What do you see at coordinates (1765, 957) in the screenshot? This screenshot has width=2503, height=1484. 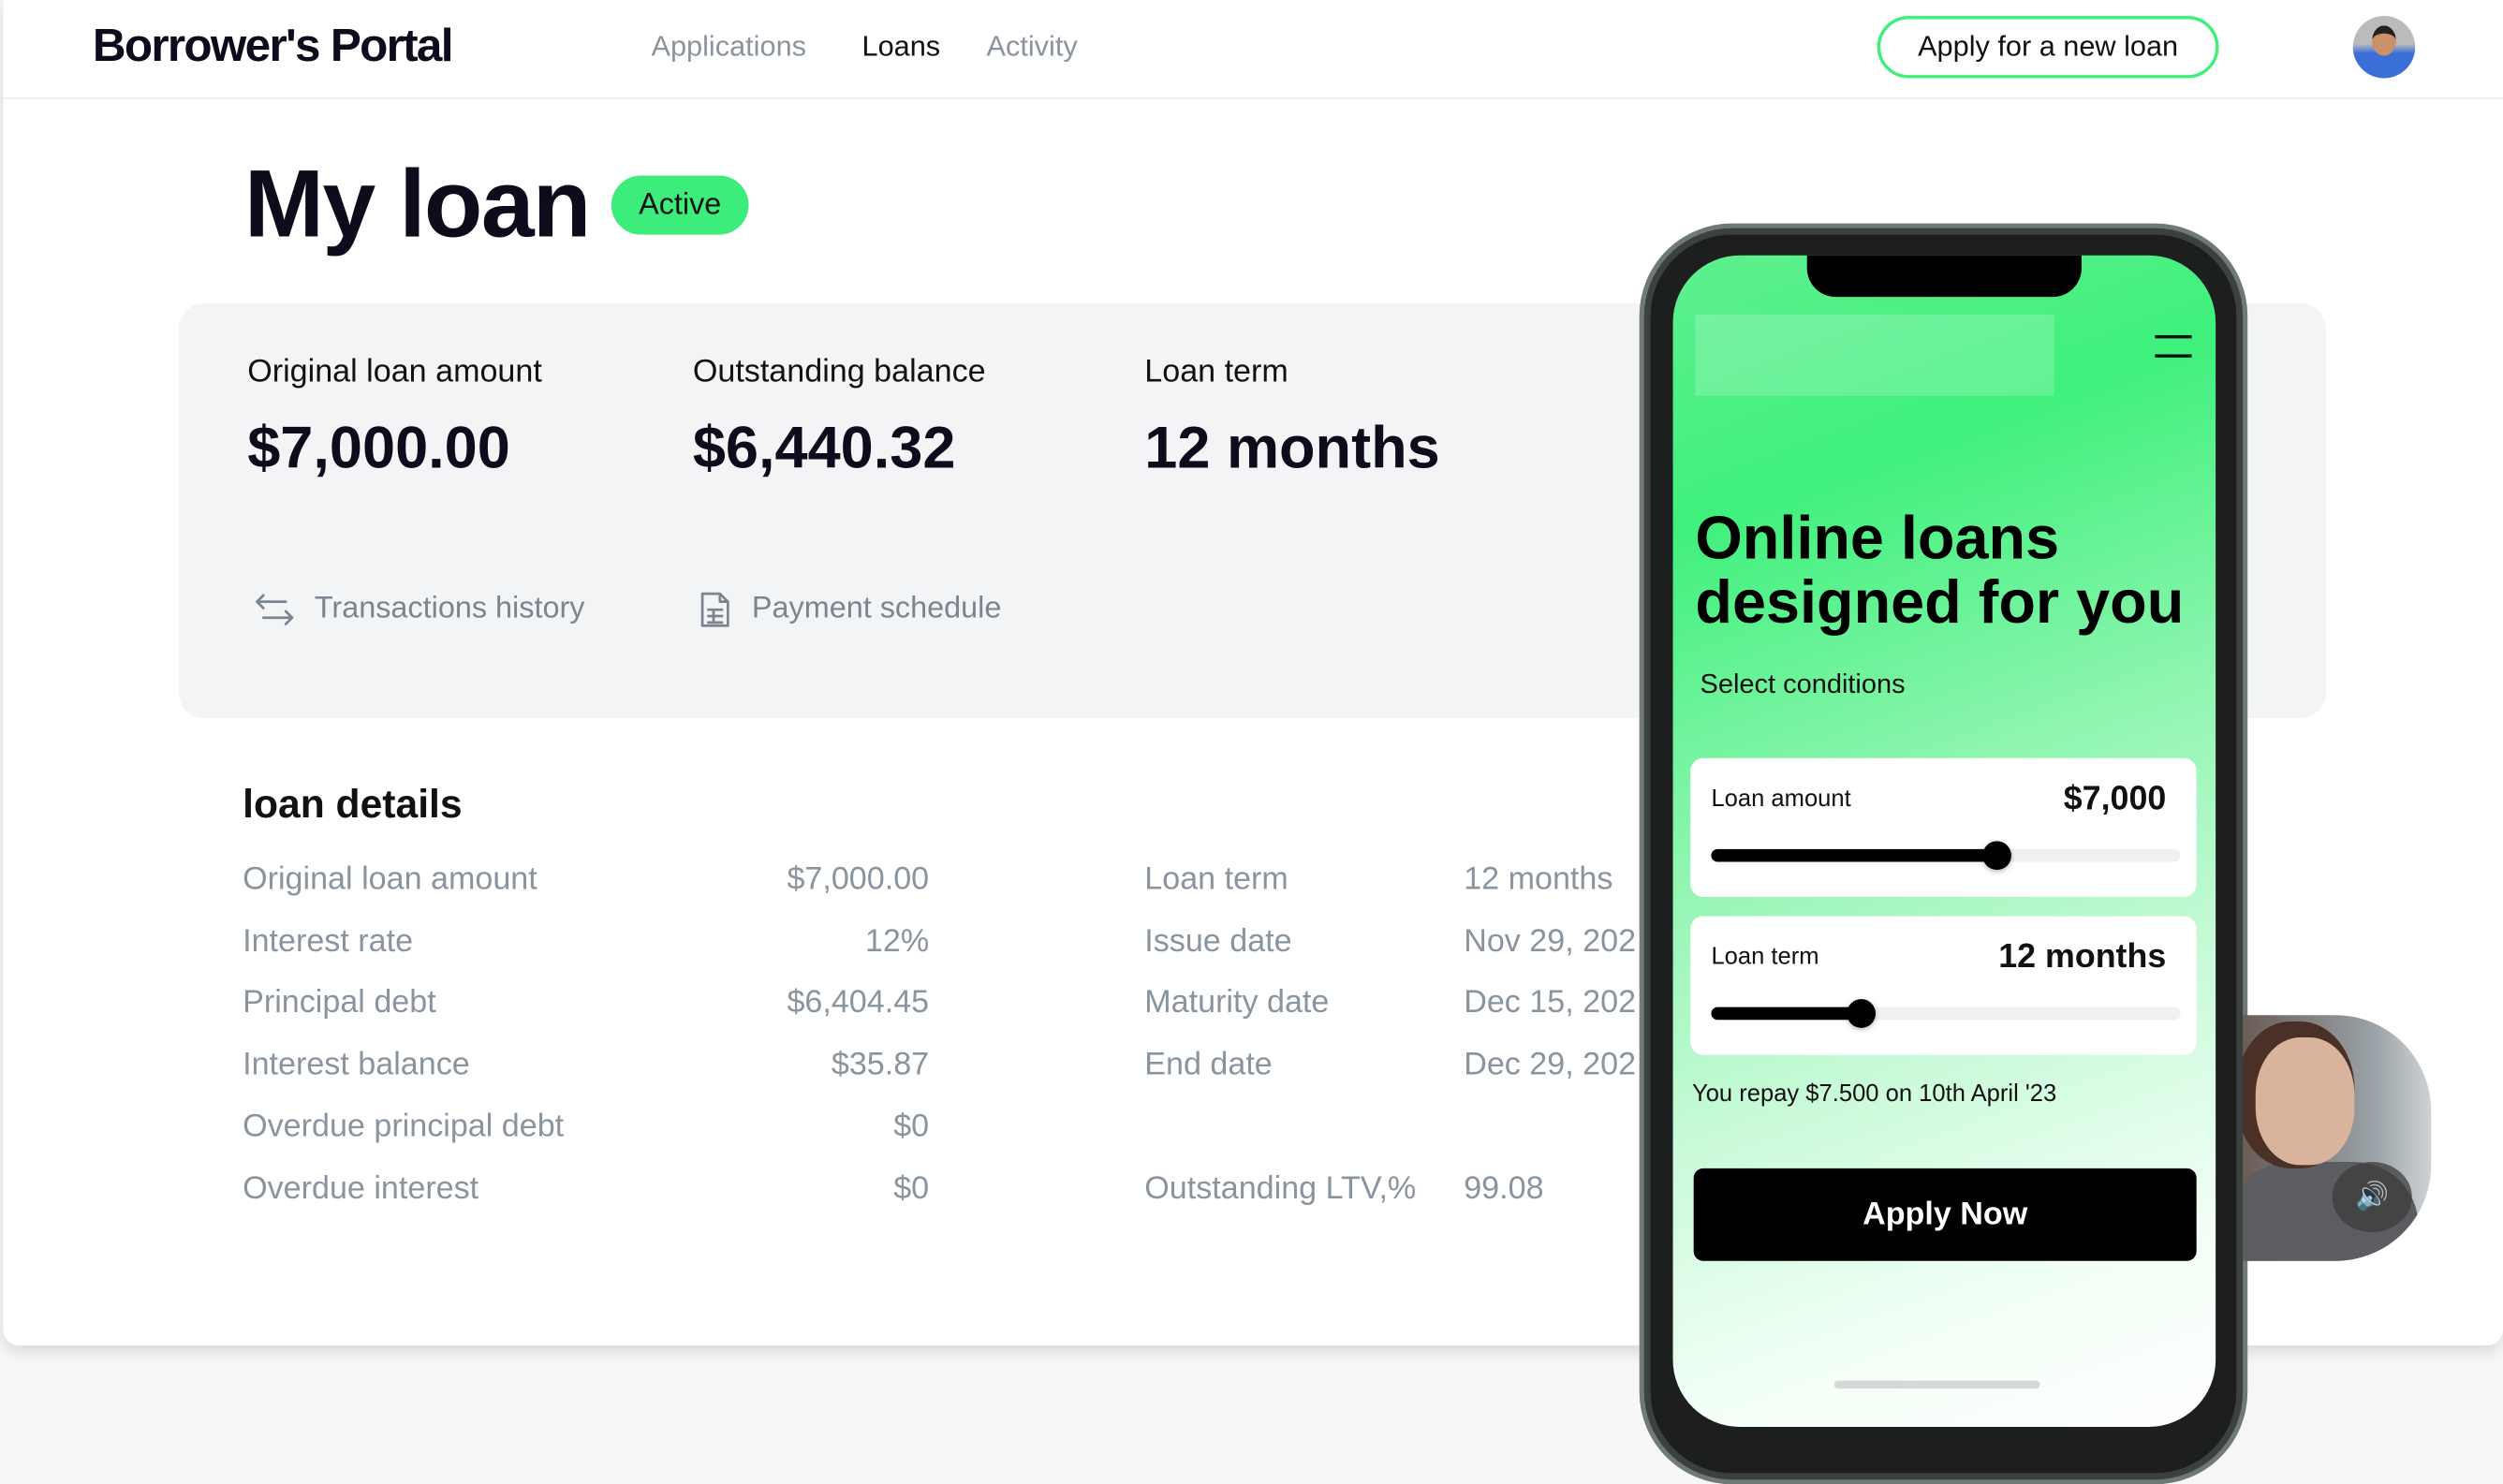 I see `loan-term-label: Loan term` at bounding box center [1765, 957].